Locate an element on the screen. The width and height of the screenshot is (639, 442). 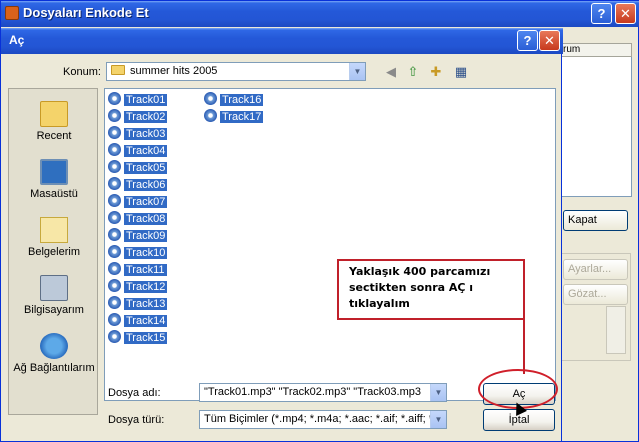
konum-value: summer hits 2005 is located at coordinates (174, 71).